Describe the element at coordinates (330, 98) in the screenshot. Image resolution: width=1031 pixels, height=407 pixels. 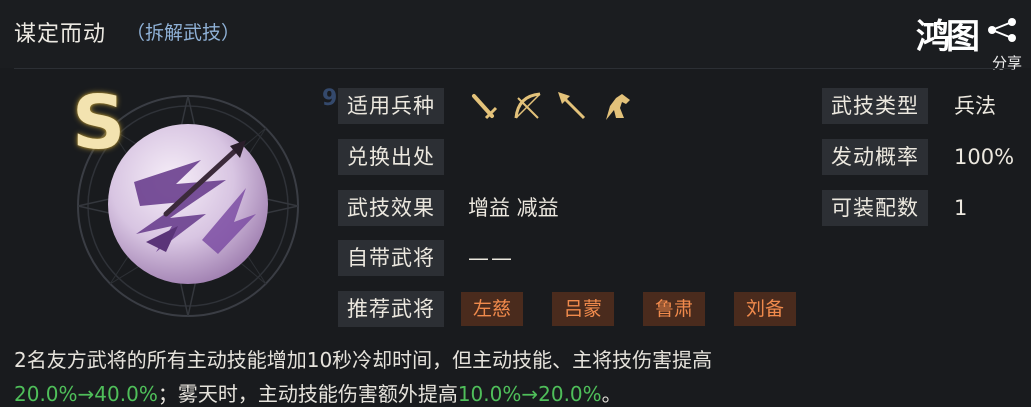
I see `watermark-logo: 9` at that location.